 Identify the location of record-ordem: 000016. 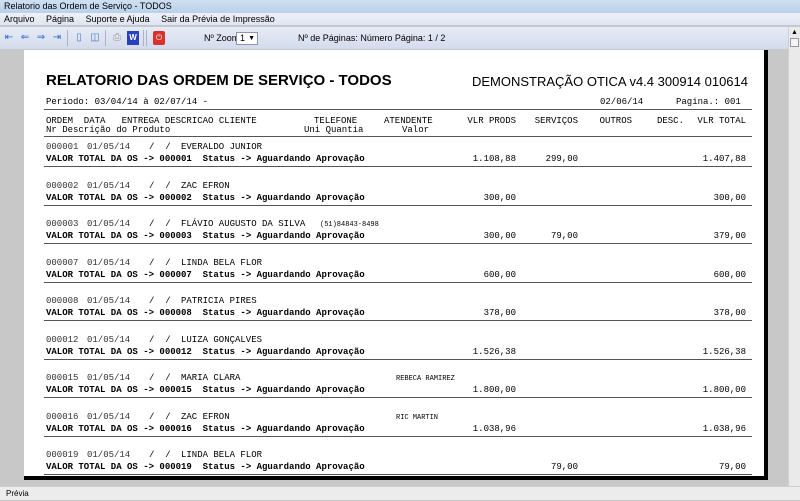
(62, 416).